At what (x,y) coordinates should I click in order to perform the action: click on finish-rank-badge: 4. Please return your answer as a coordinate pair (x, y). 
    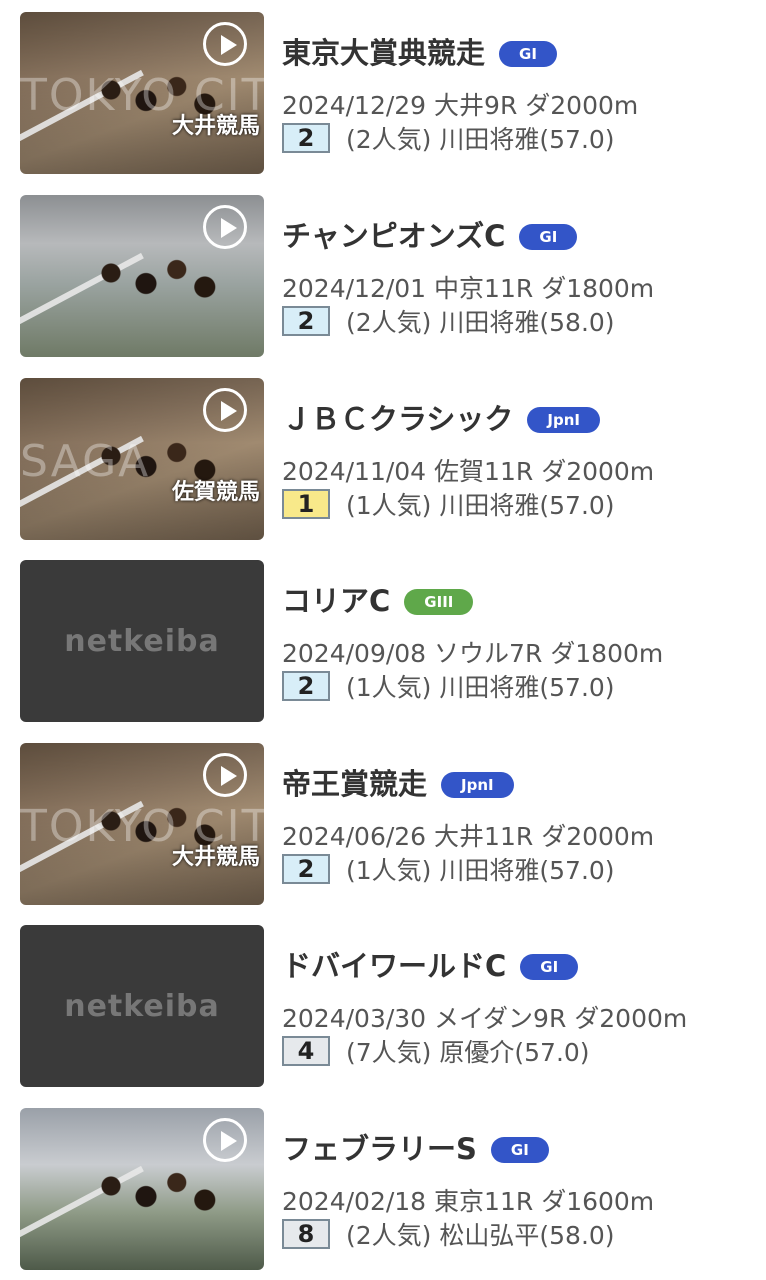
    Looking at the image, I should click on (306, 1051).